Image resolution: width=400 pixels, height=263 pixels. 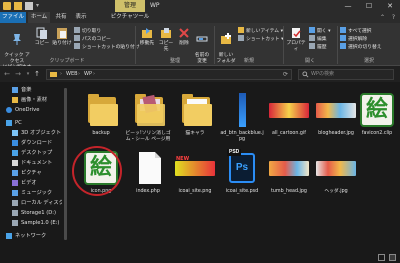 What do you see at coordinates (31, 236) in the screenshot?
I see `sidebar-item-network: ネットワーク` at bounding box center [31, 236].